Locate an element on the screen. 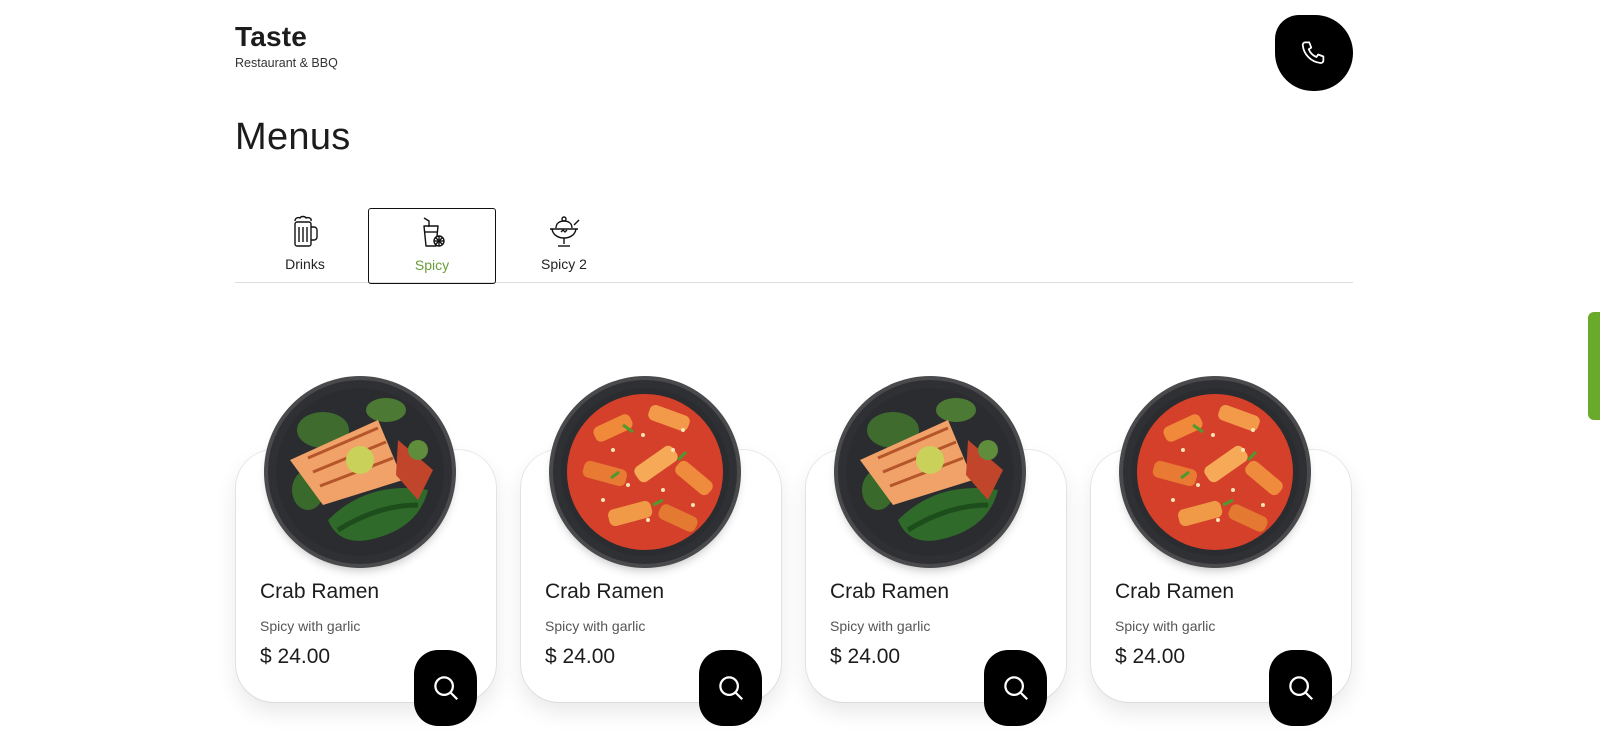  phone-icon is located at coordinates (1313, 52).